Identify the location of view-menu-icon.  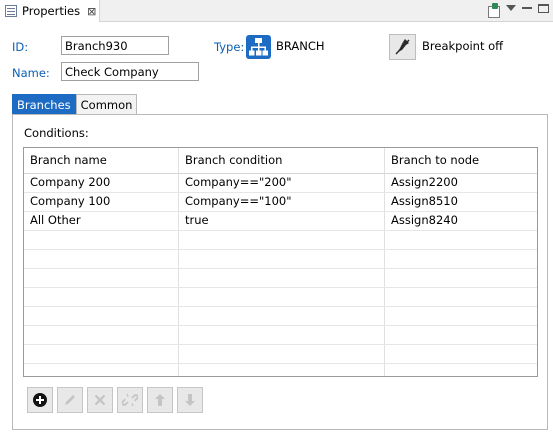
(511, 8).